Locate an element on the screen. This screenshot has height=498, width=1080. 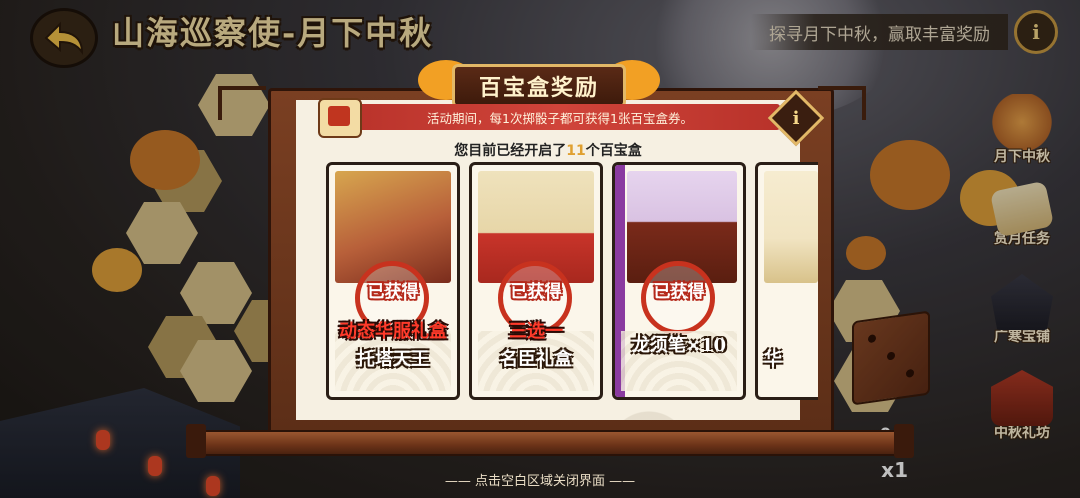
ticket-icon is located at coordinates (340, 118).